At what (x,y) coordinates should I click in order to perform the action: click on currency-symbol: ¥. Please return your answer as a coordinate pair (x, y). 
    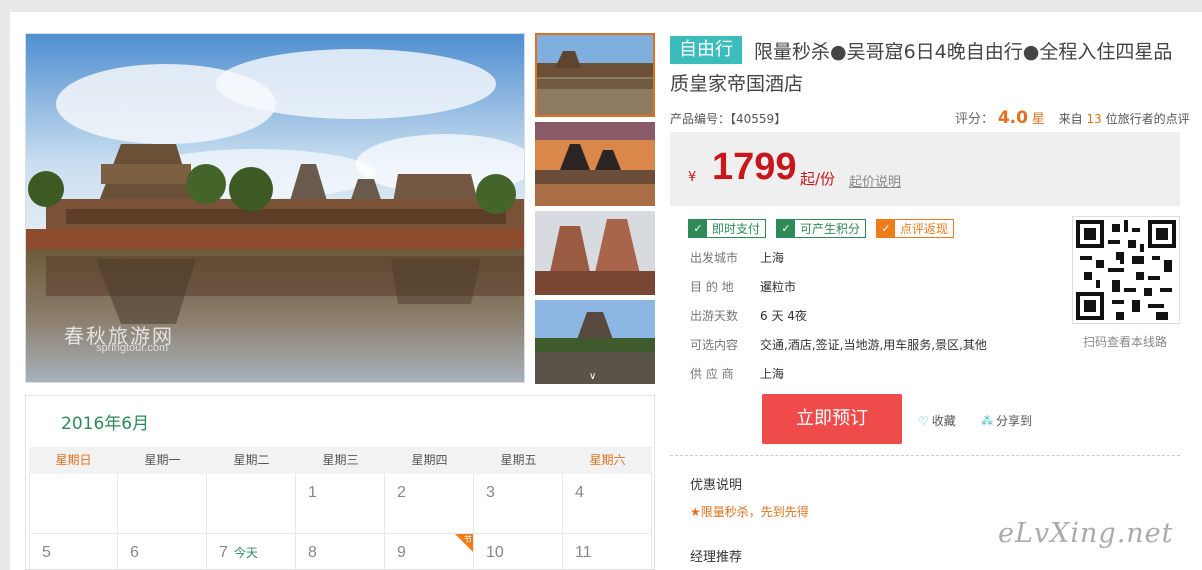
    Looking at the image, I should click on (692, 177).